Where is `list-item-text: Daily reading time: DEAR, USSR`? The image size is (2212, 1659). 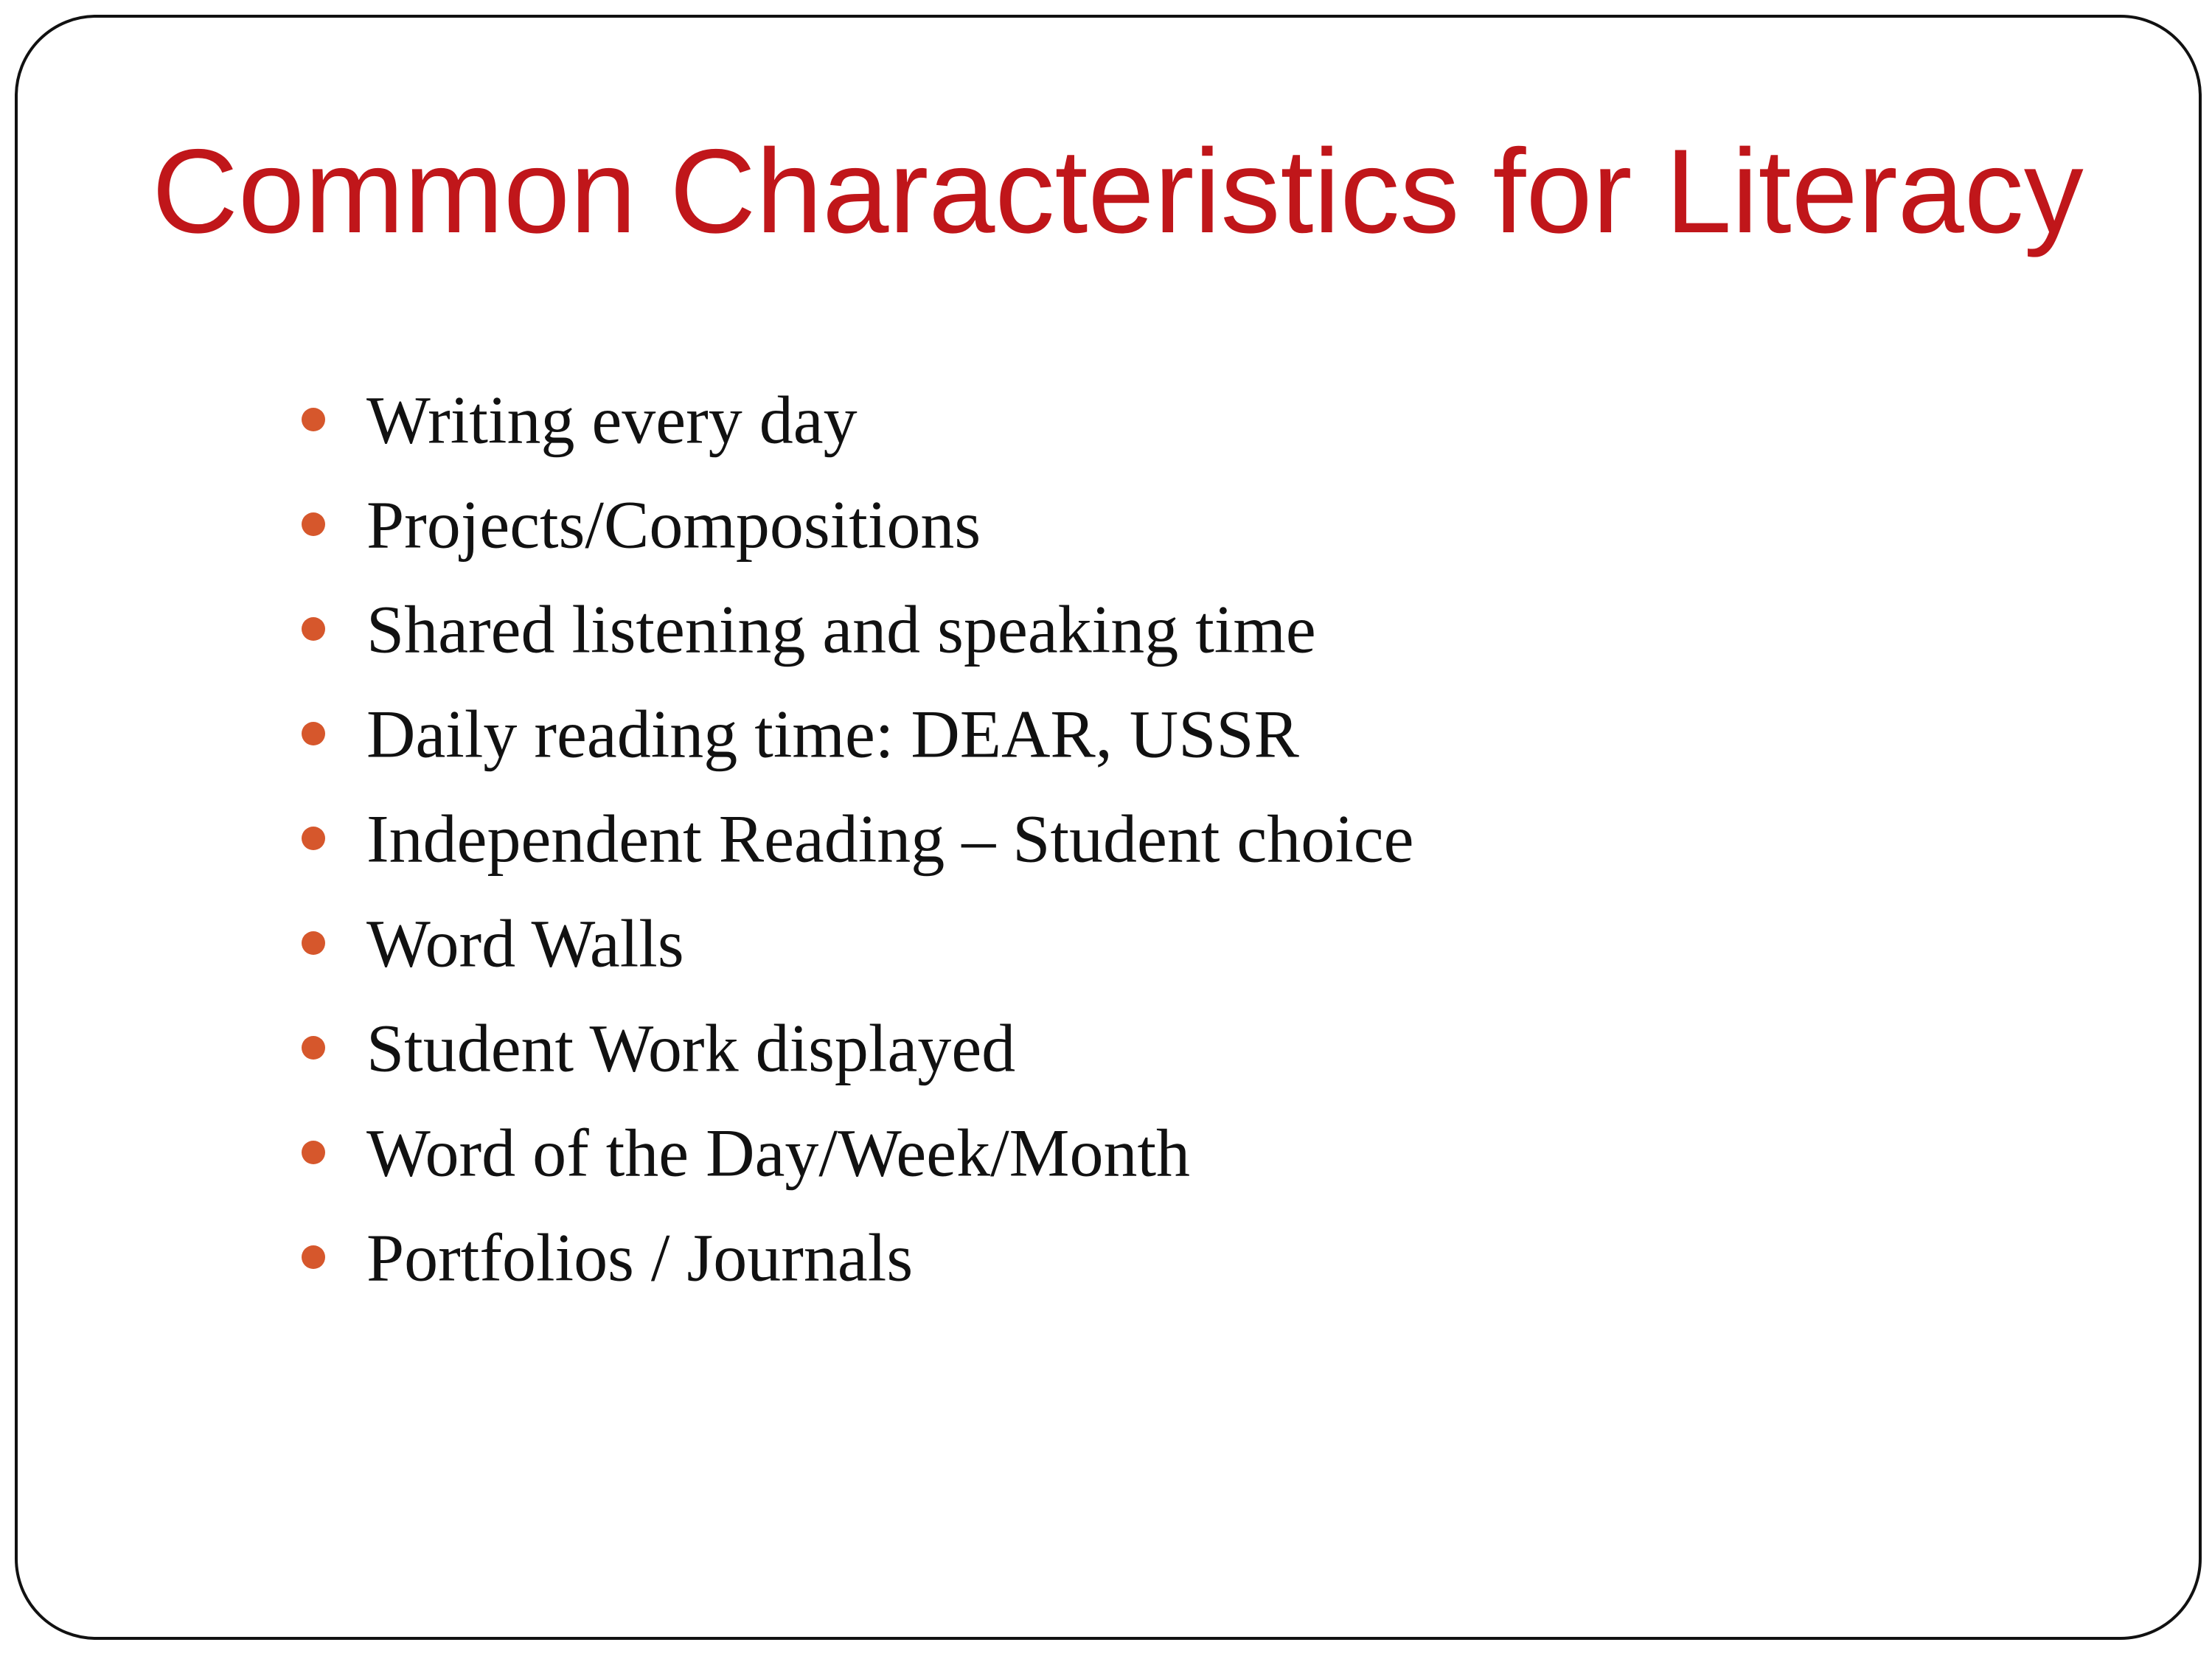
list-item-text: Daily reading time: DEAR, USSR is located at coordinates (832, 734).